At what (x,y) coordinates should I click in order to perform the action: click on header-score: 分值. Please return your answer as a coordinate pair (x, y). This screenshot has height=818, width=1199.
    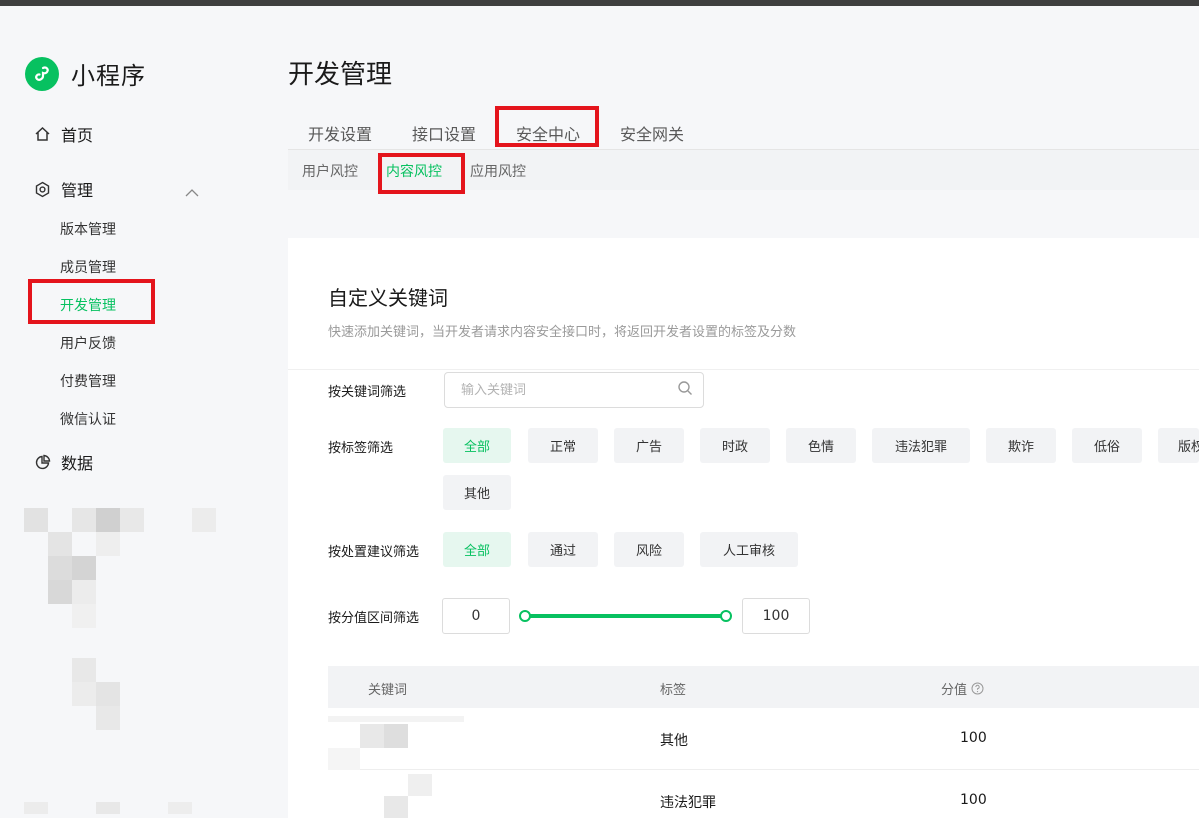
    Looking at the image, I should click on (962, 688).